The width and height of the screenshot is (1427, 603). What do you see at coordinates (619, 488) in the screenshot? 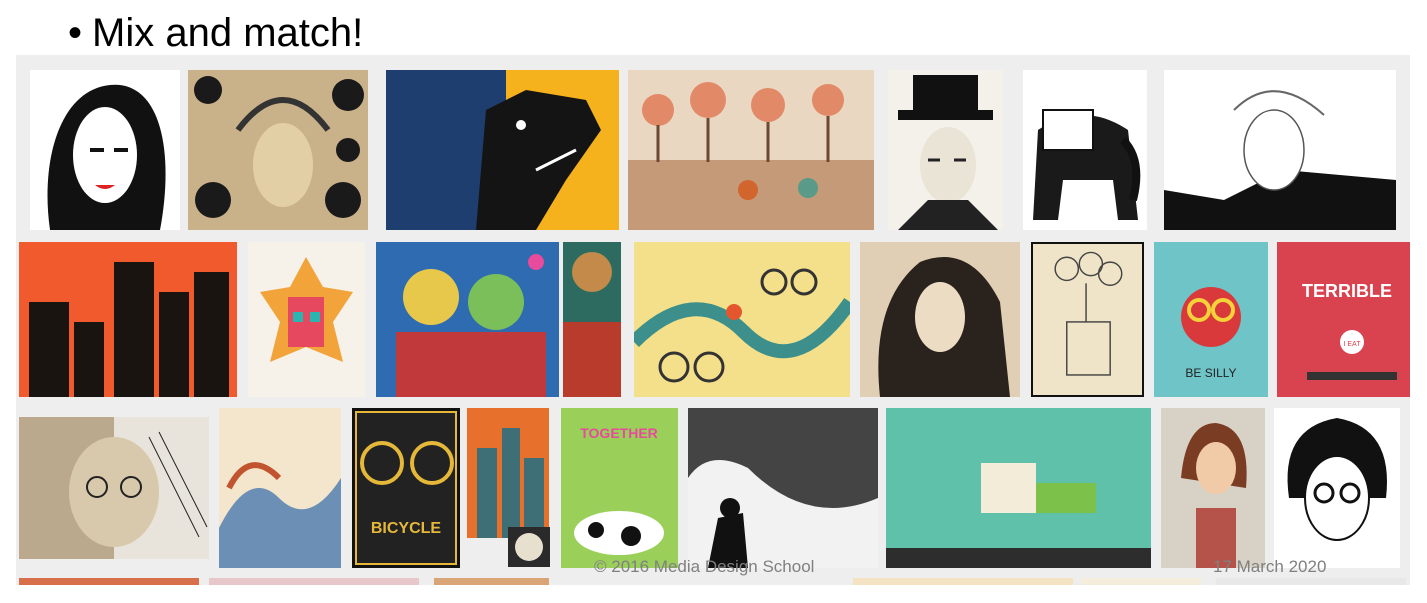
I see `illustration-together-poster: TOGETHER` at bounding box center [619, 488].